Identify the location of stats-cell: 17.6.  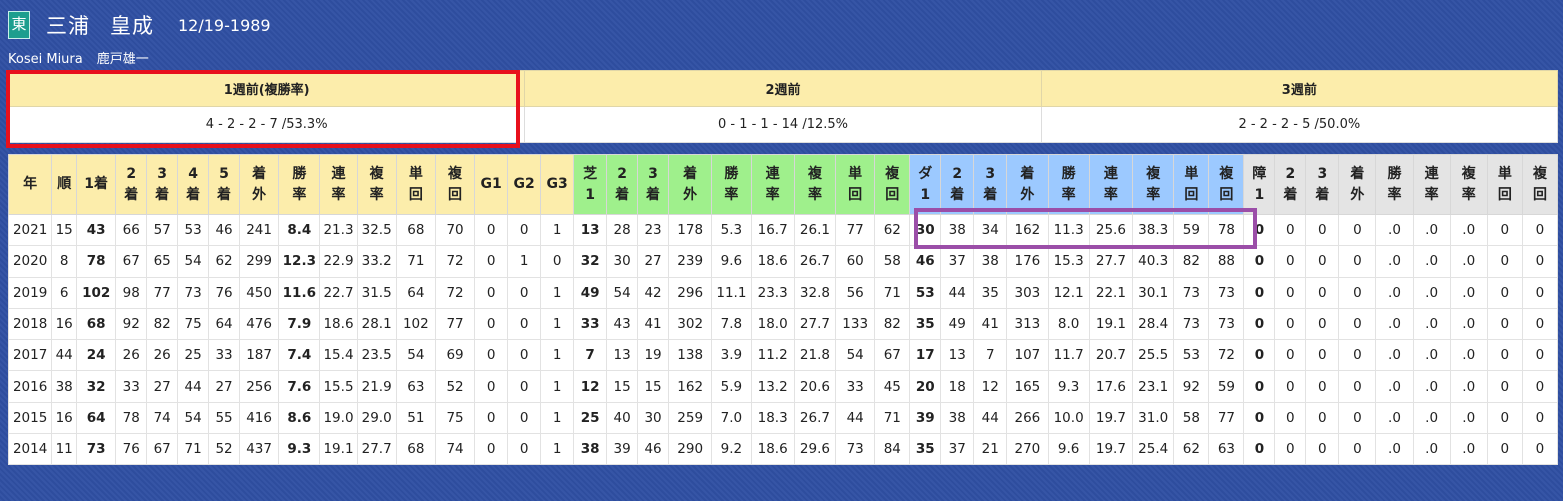
(1111, 386).